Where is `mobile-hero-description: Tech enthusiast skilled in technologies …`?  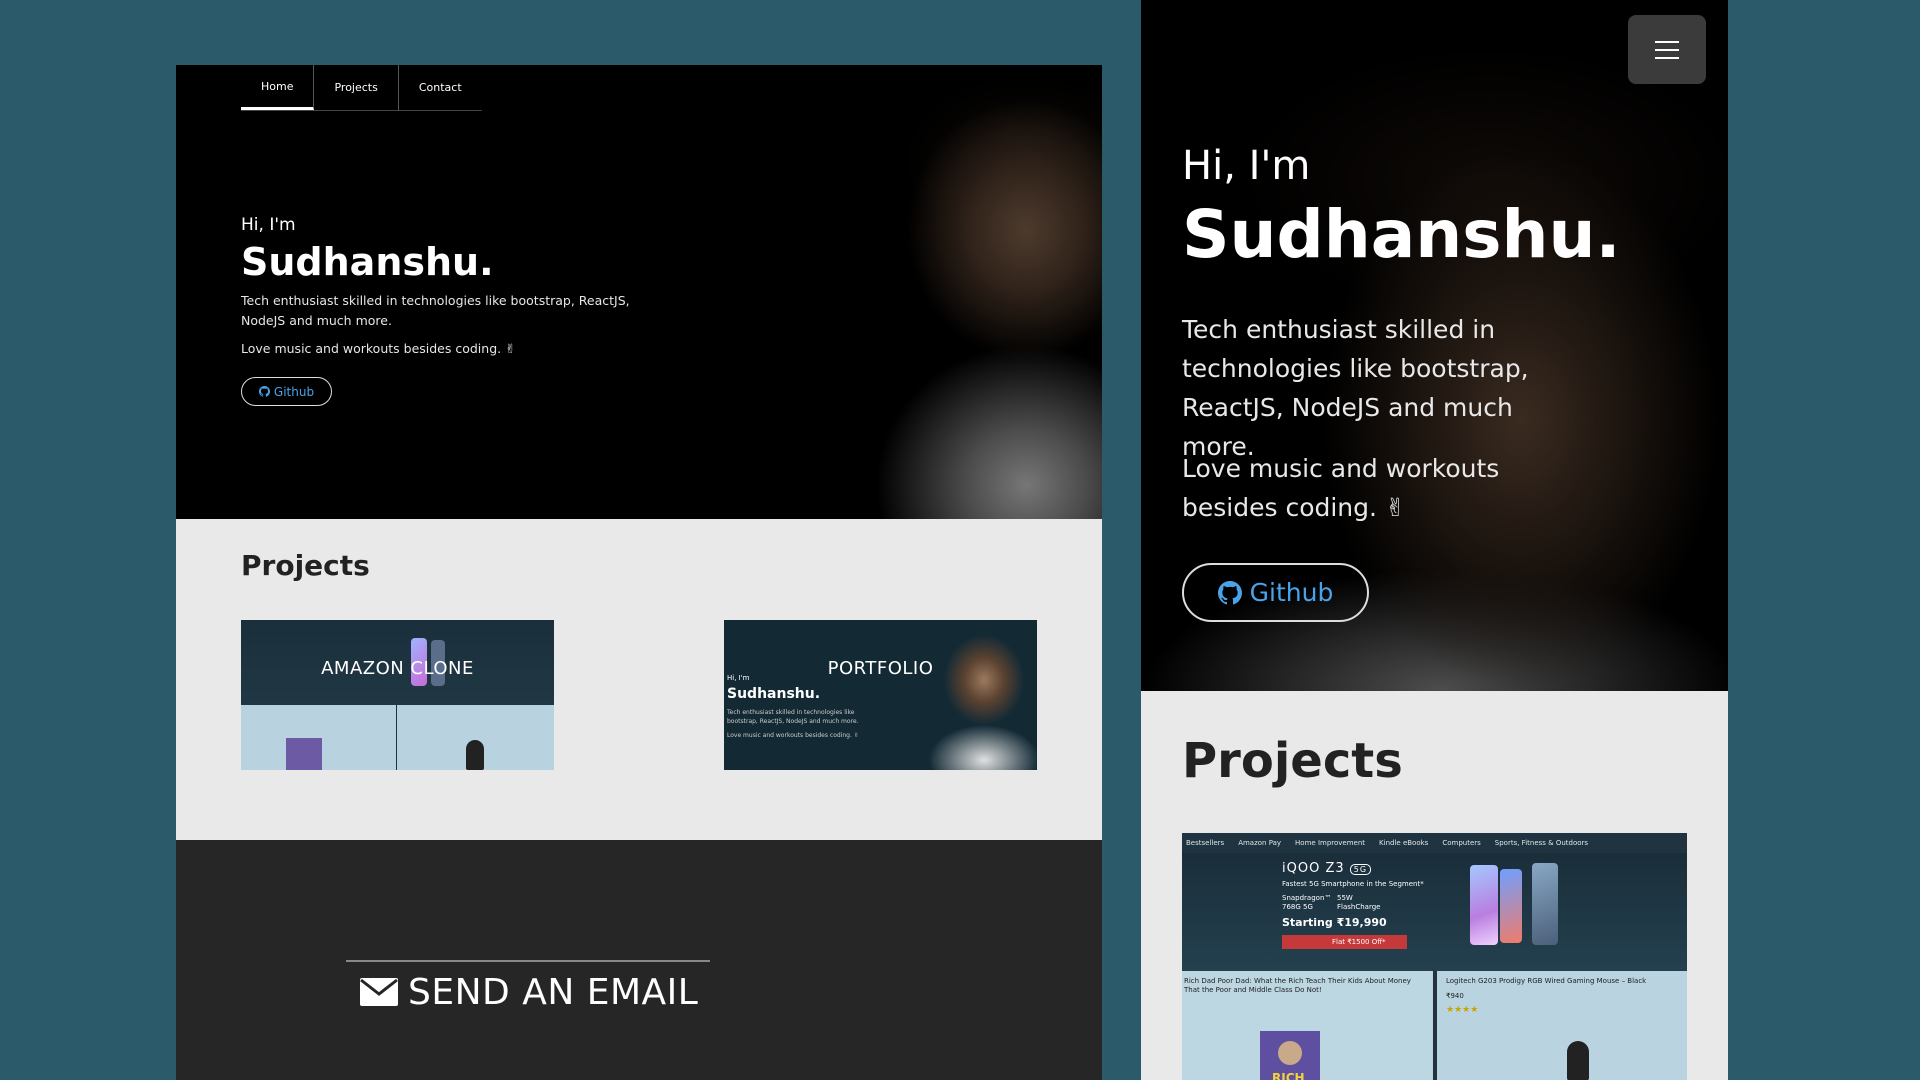
mobile-hero-description: Tech enthusiast skilled in technologies … is located at coordinates (1355, 388).